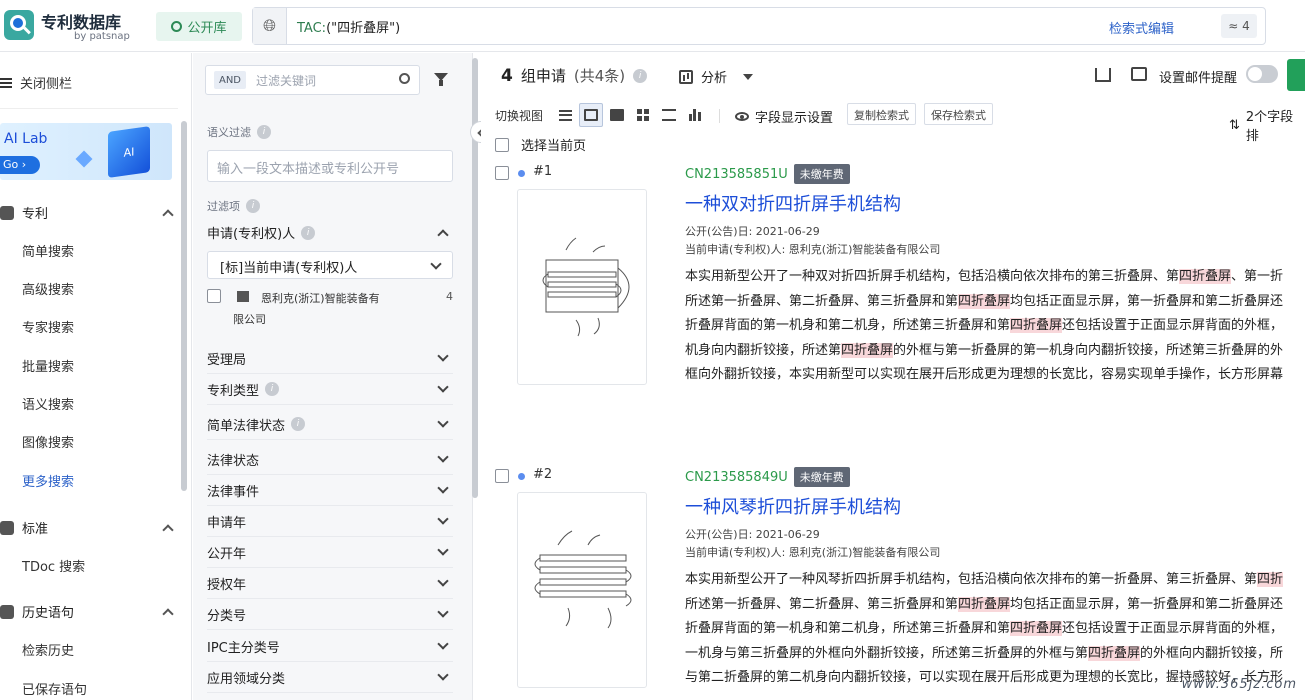 The height and width of the screenshot is (700, 1305). I want to click on sort-menu: ⇅ 2个字段排, so click(1267, 125).